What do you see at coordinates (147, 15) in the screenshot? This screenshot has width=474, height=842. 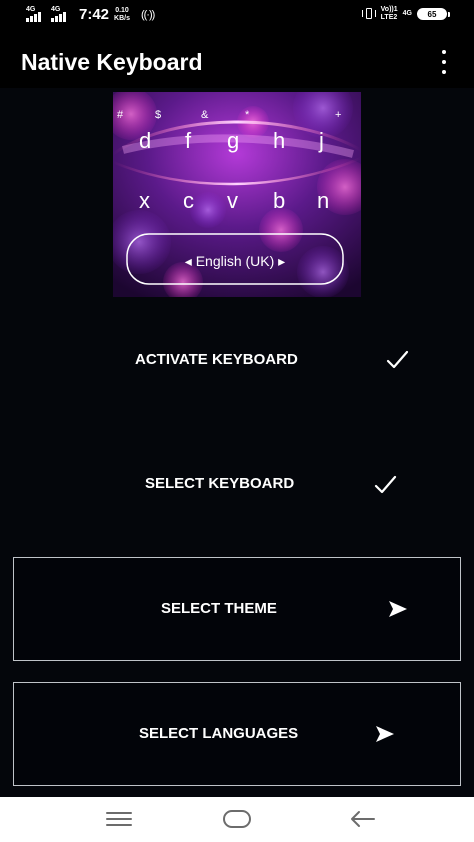 I see `hotspot-icon: ((·))` at bounding box center [147, 15].